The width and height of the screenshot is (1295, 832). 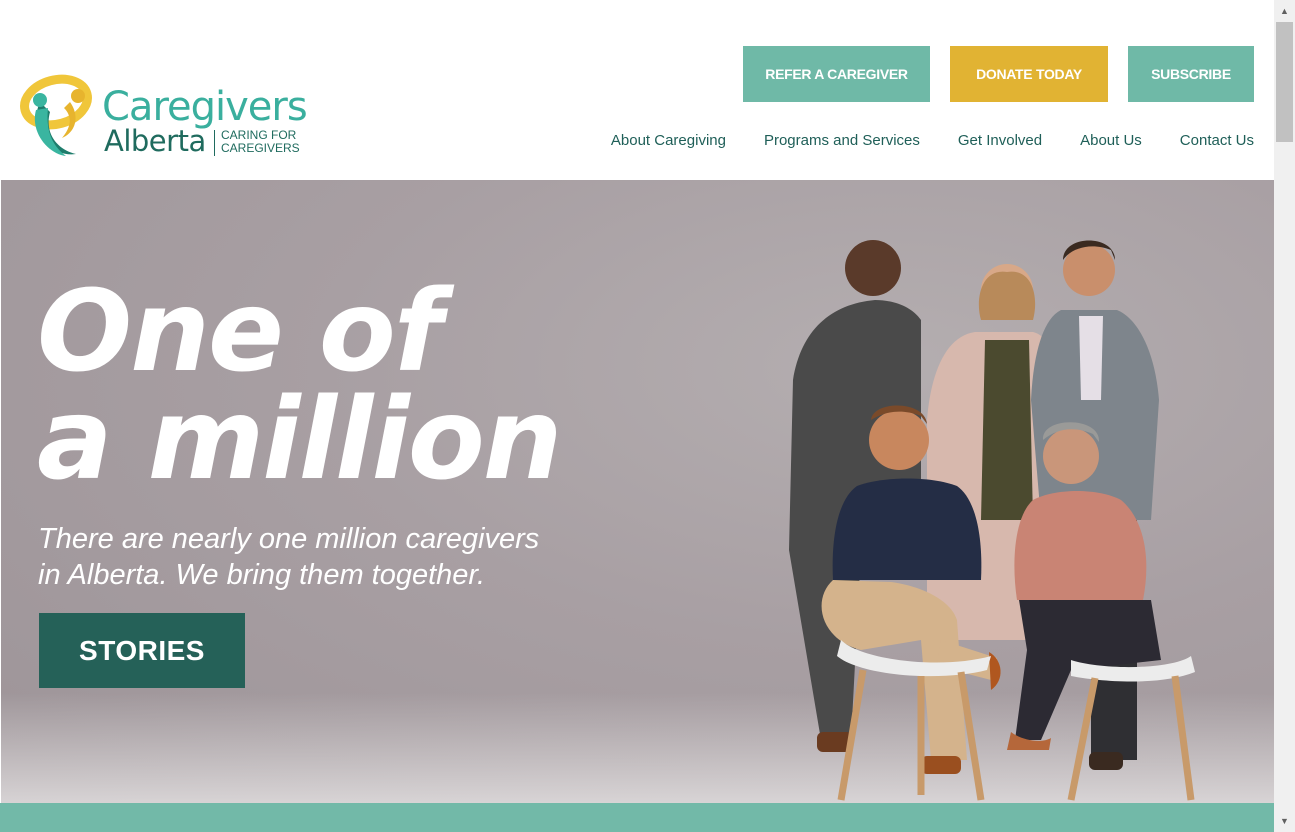 I want to click on scroll-thumb, so click(x=1284, y=82).